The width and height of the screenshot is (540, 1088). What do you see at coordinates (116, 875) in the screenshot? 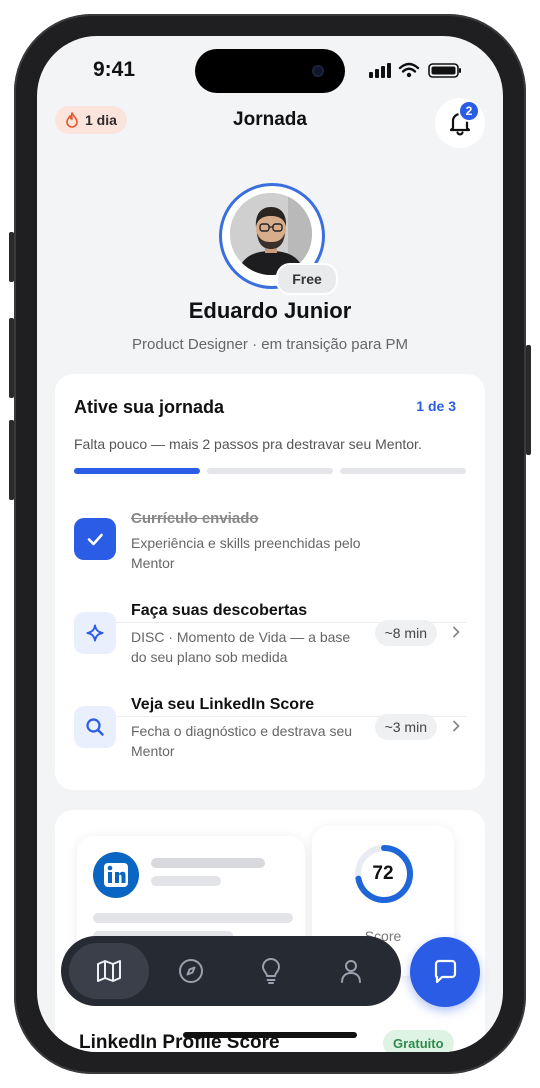
I see `linkedin-logo-icon` at bounding box center [116, 875].